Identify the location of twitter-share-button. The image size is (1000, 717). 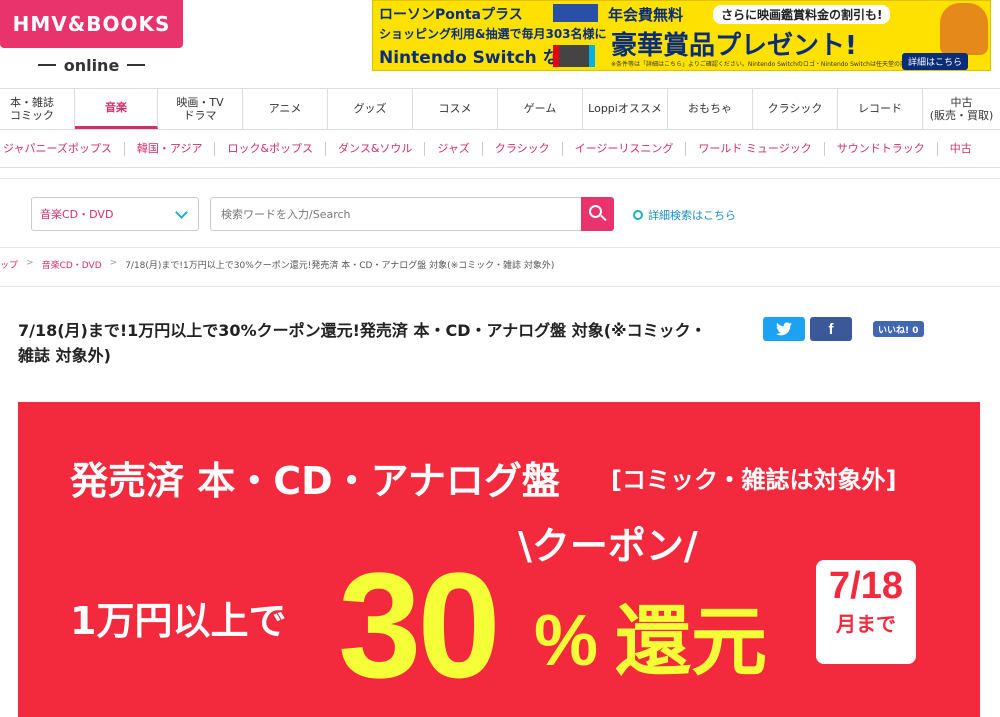
(784, 329).